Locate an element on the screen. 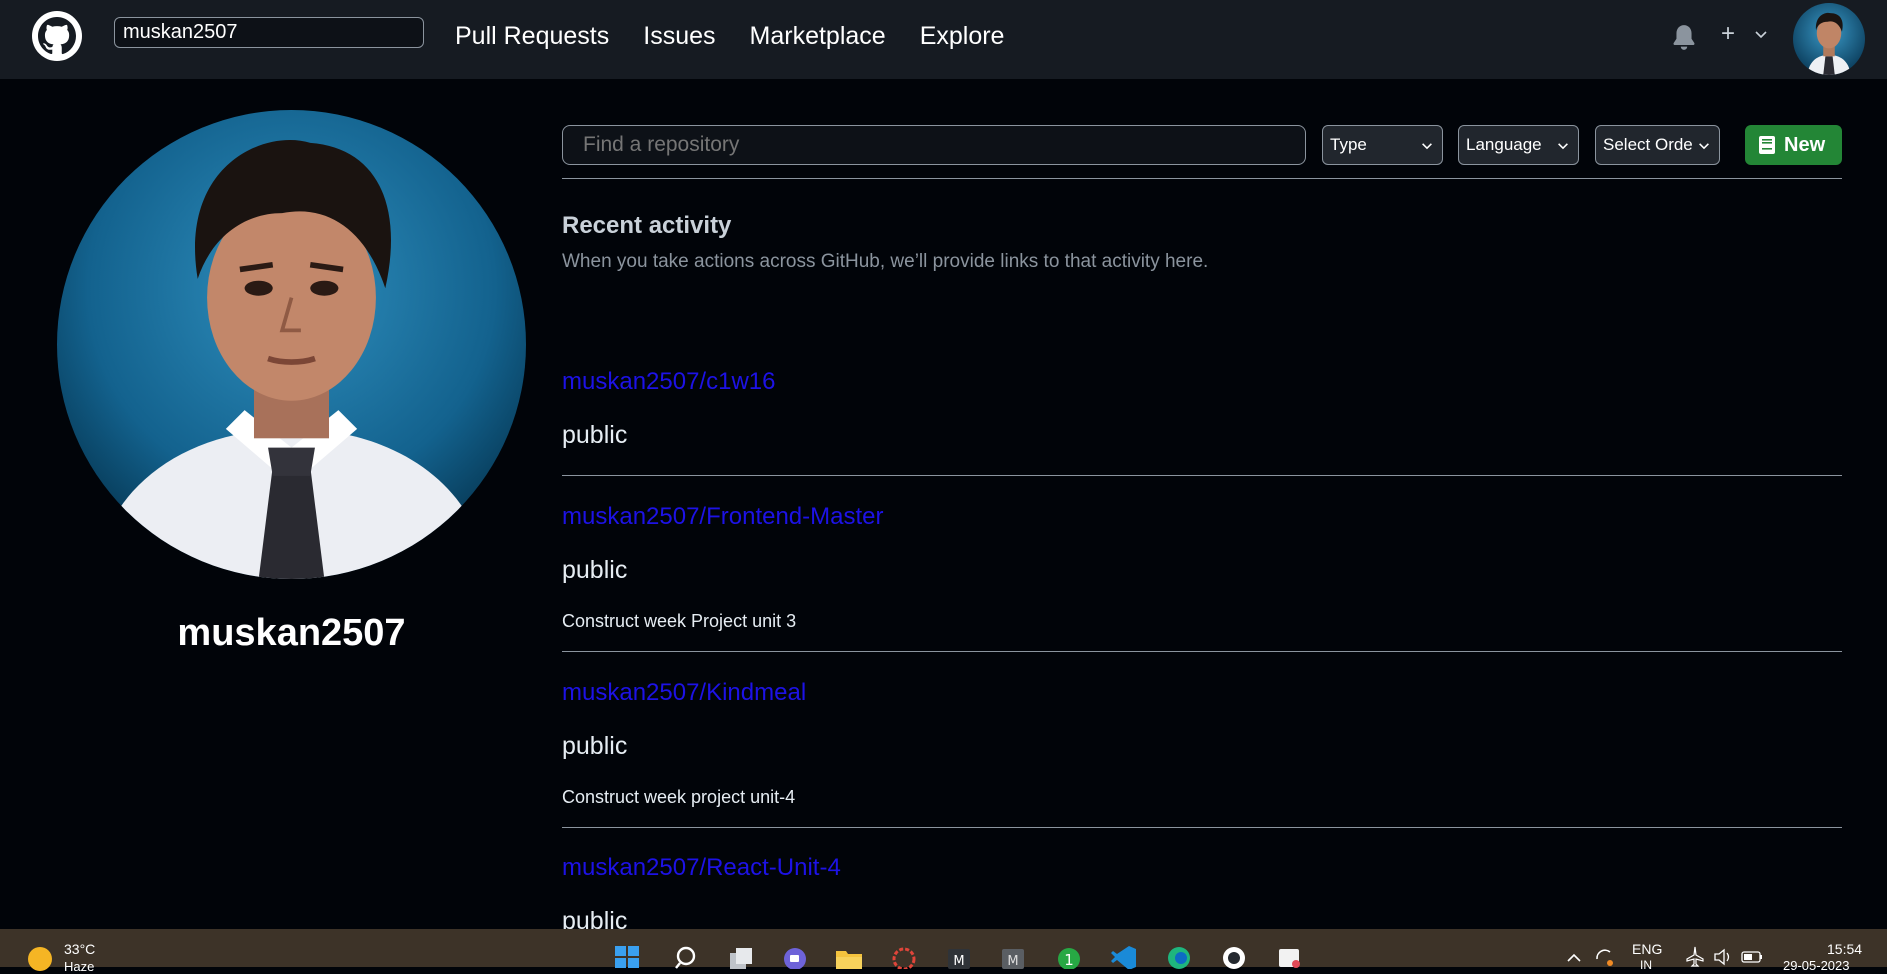 This screenshot has width=1887, height=974. main-nav: Pull Requests Issues Marketplace Explore is located at coordinates (729, 36).